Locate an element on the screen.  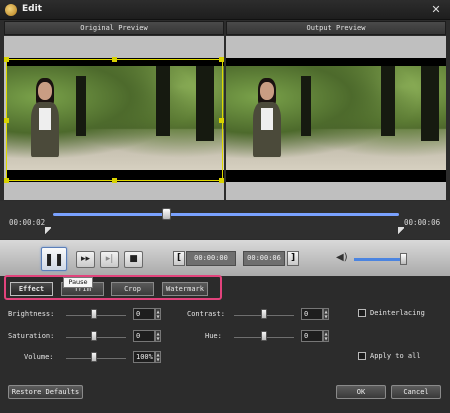
saturation-spinner: ▲ ▼ is located at coordinates (158, 336).